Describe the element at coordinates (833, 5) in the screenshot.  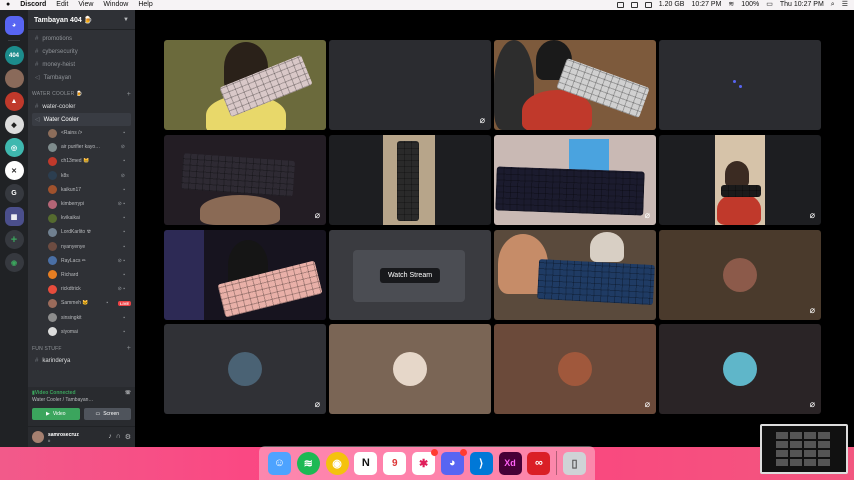
I see `search-icon: ⌕` at that location.